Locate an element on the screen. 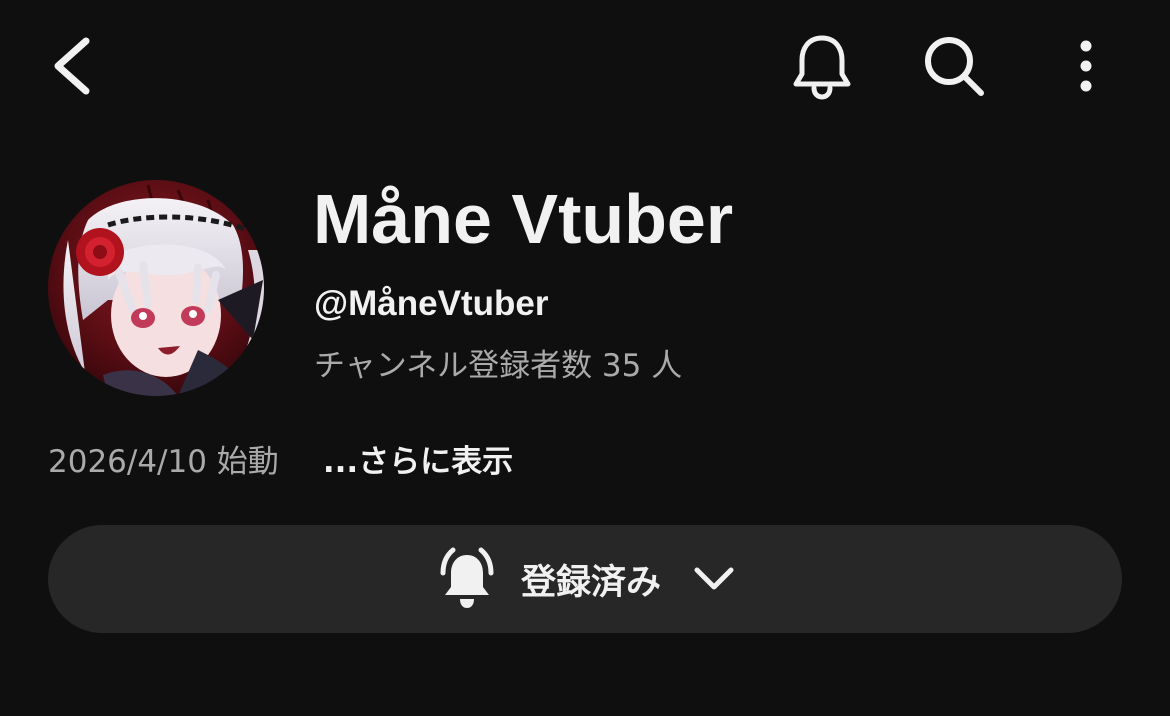 This screenshot has height=716, width=1170. subscribed-label: 登録済み is located at coordinates (590, 582).